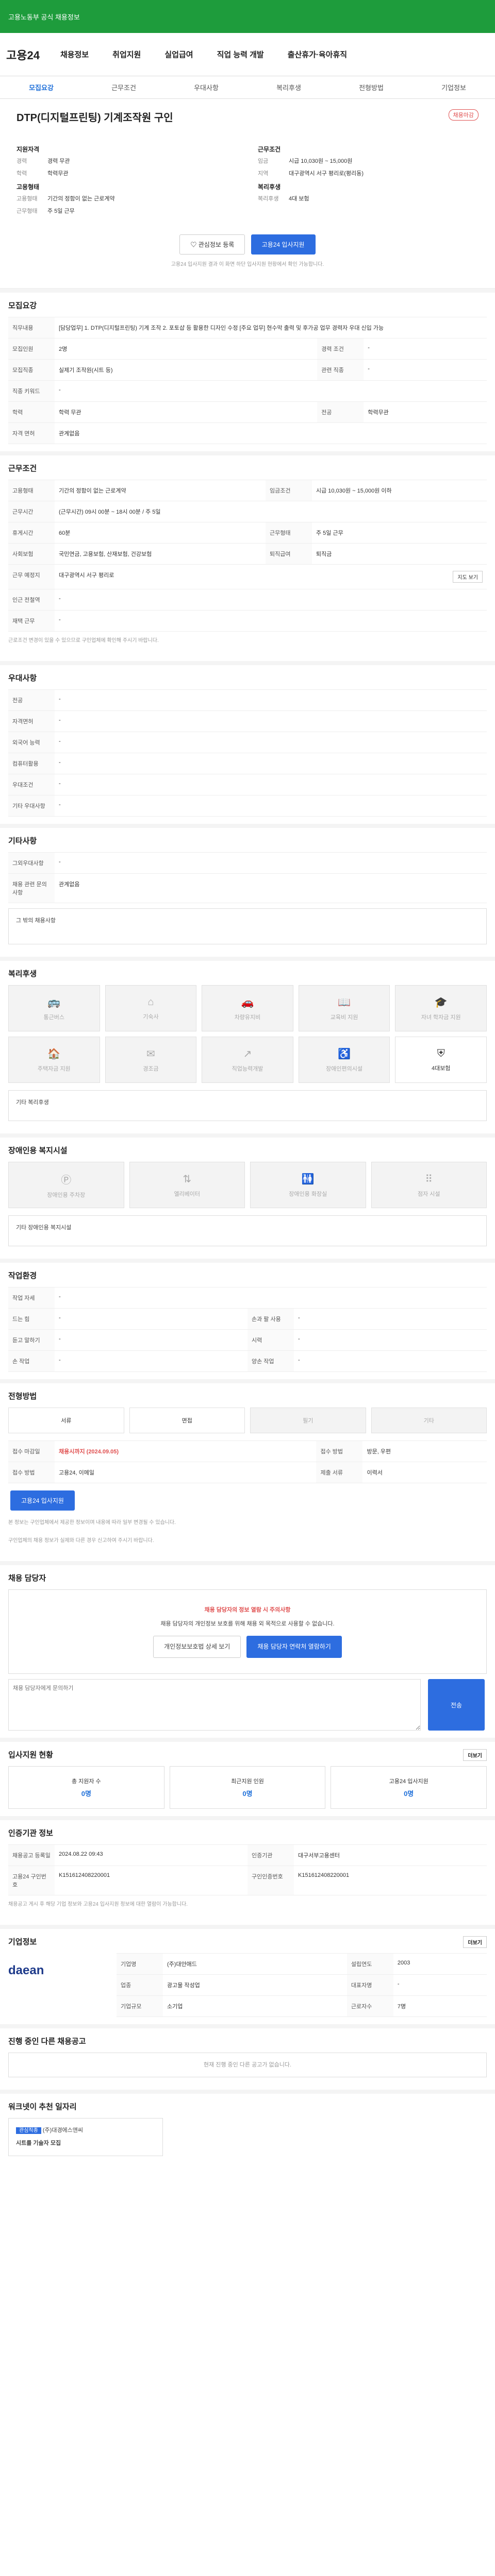 Image resolution: width=495 pixels, height=2576 pixels. I want to click on welfare-tile: ✉ 경조금, so click(151, 1060).